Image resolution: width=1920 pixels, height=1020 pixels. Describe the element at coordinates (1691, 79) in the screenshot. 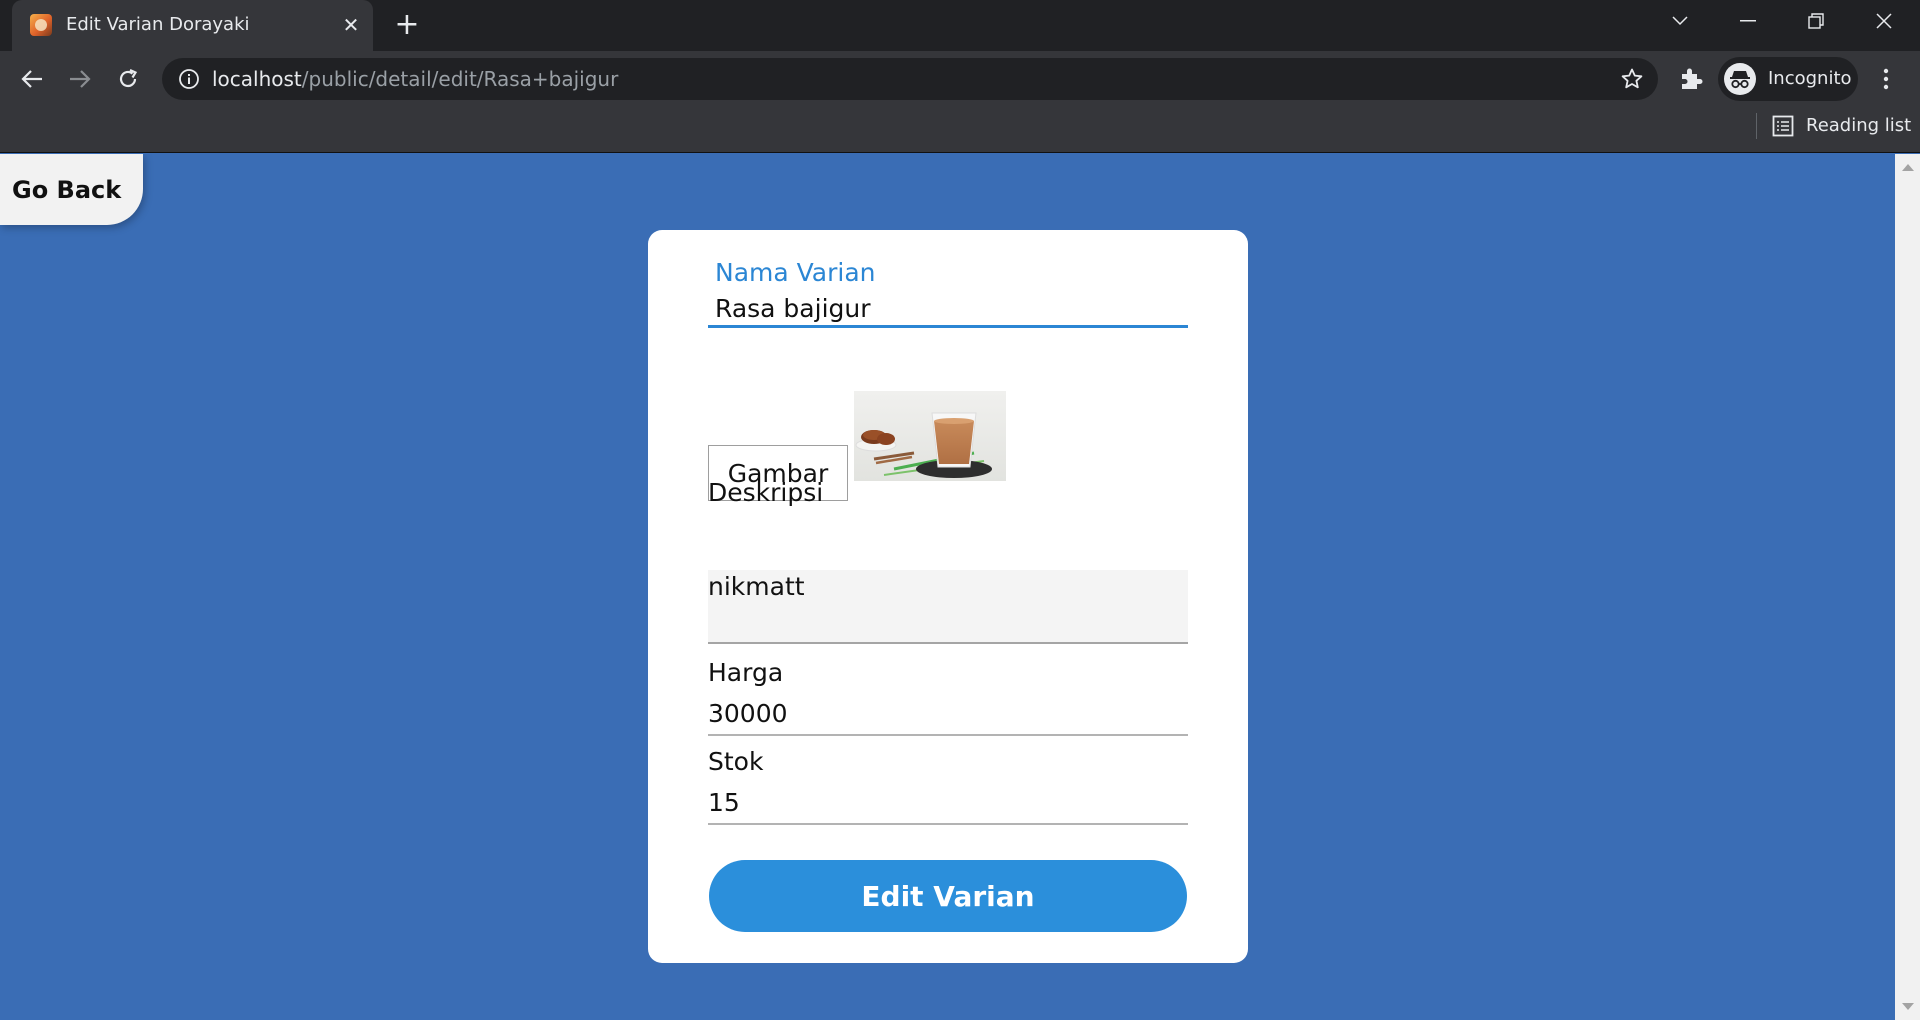

I see `extensions-puzzle-icon` at that location.